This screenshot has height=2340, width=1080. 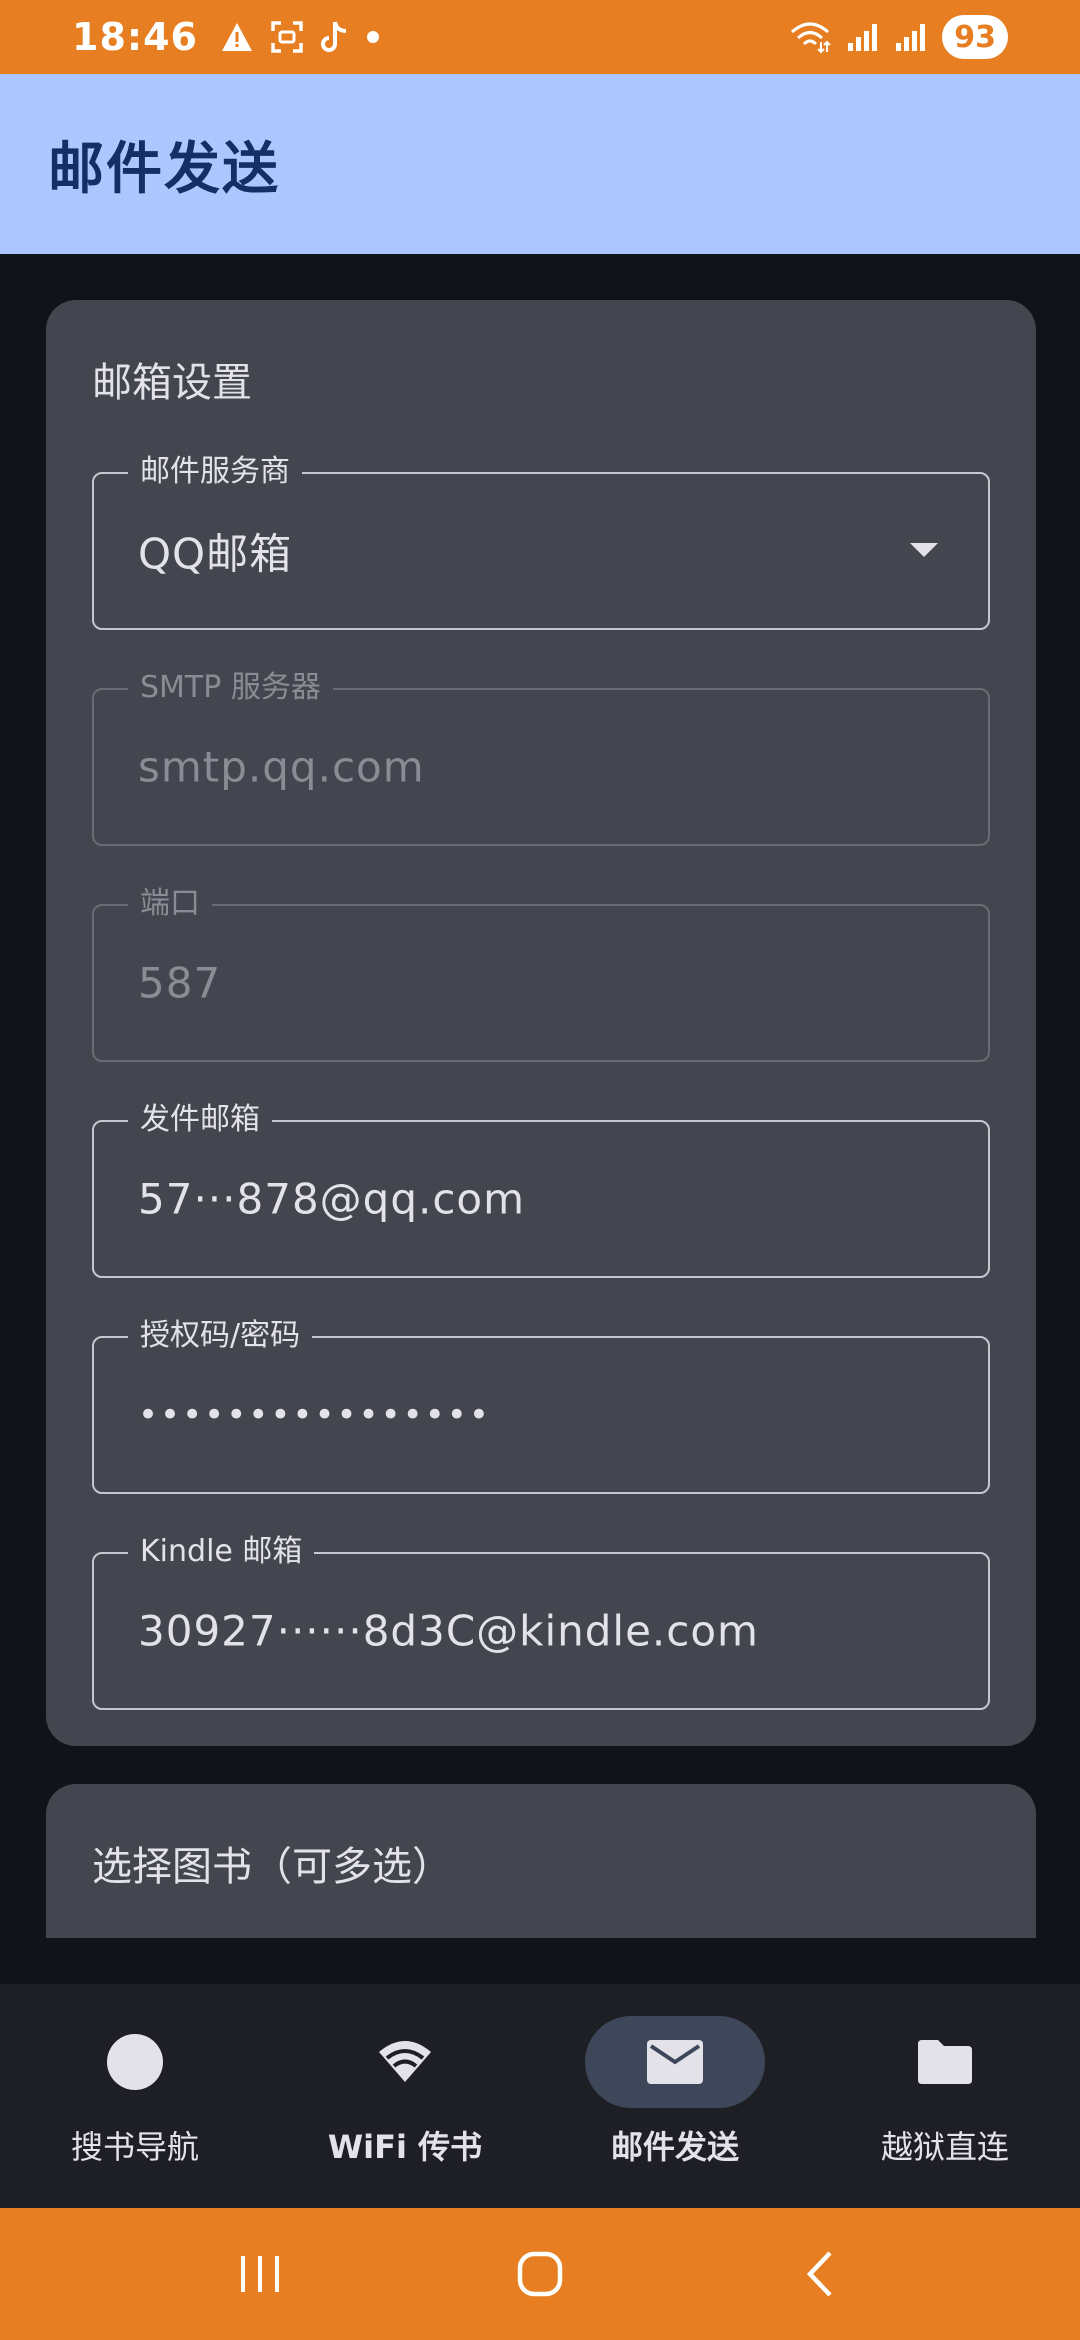 I want to click on tiktok-icon, so click(x=334, y=36).